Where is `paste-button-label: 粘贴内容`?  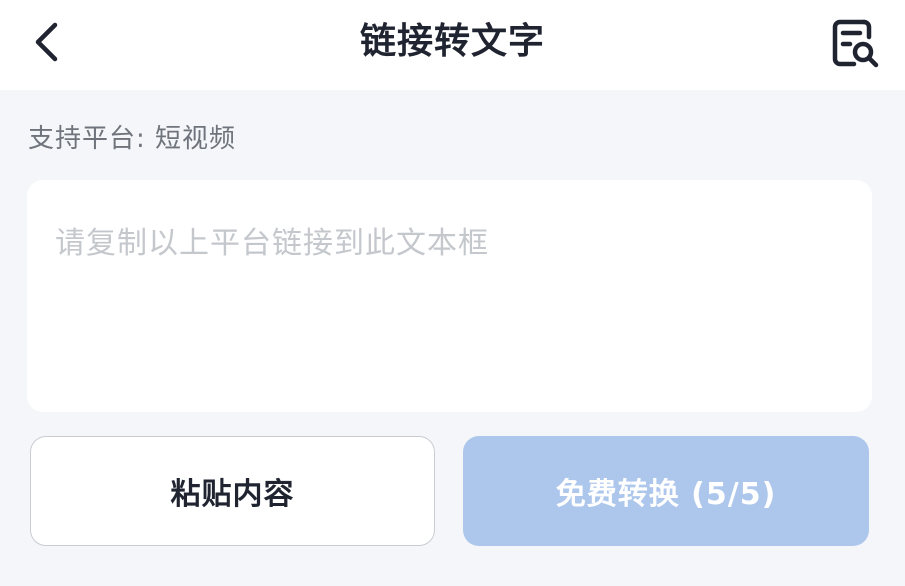 paste-button-label: 粘贴内容 is located at coordinates (232, 494).